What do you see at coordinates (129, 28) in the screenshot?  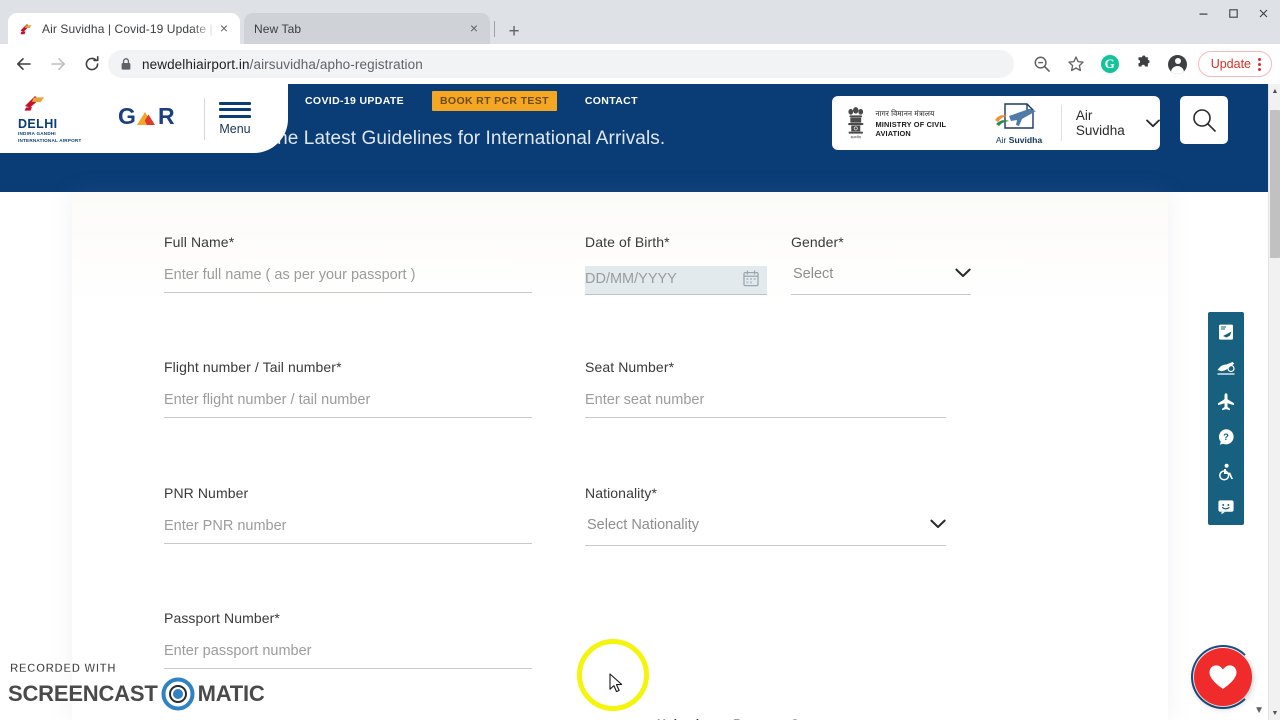 I see `tab-title: Air Suvidha | Covid-19 Update | C` at bounding box center [129, 28].